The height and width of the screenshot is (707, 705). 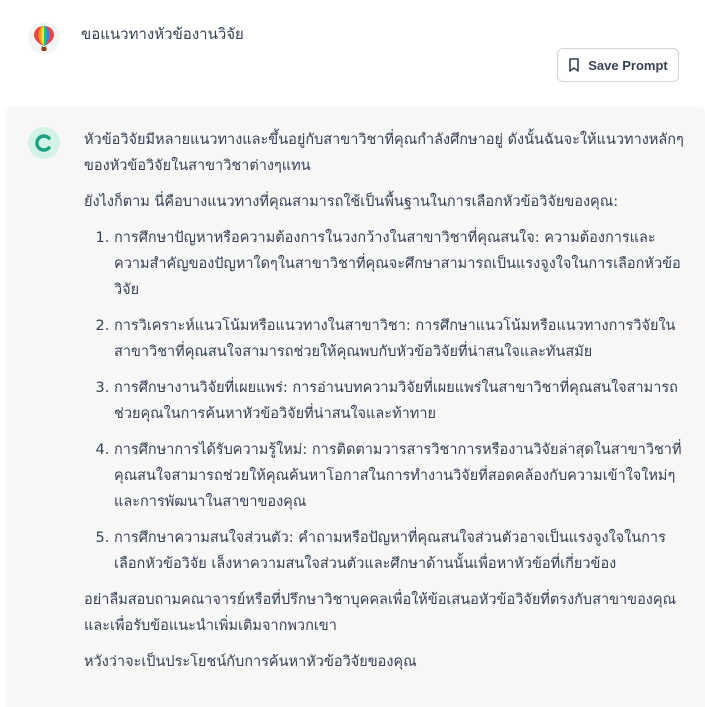 What do you see at coordinates (44, 143) in the screenshot?
I see `c-logo-icon` at bounding box center [44, 143].